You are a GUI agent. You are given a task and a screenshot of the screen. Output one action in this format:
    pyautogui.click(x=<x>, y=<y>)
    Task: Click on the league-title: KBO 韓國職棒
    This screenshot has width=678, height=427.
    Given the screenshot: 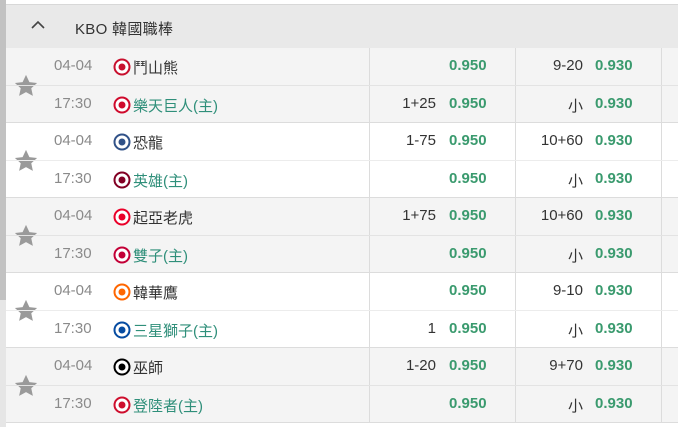 What is the action you would take?
    pyautogui.click(x=124, y=29)
    